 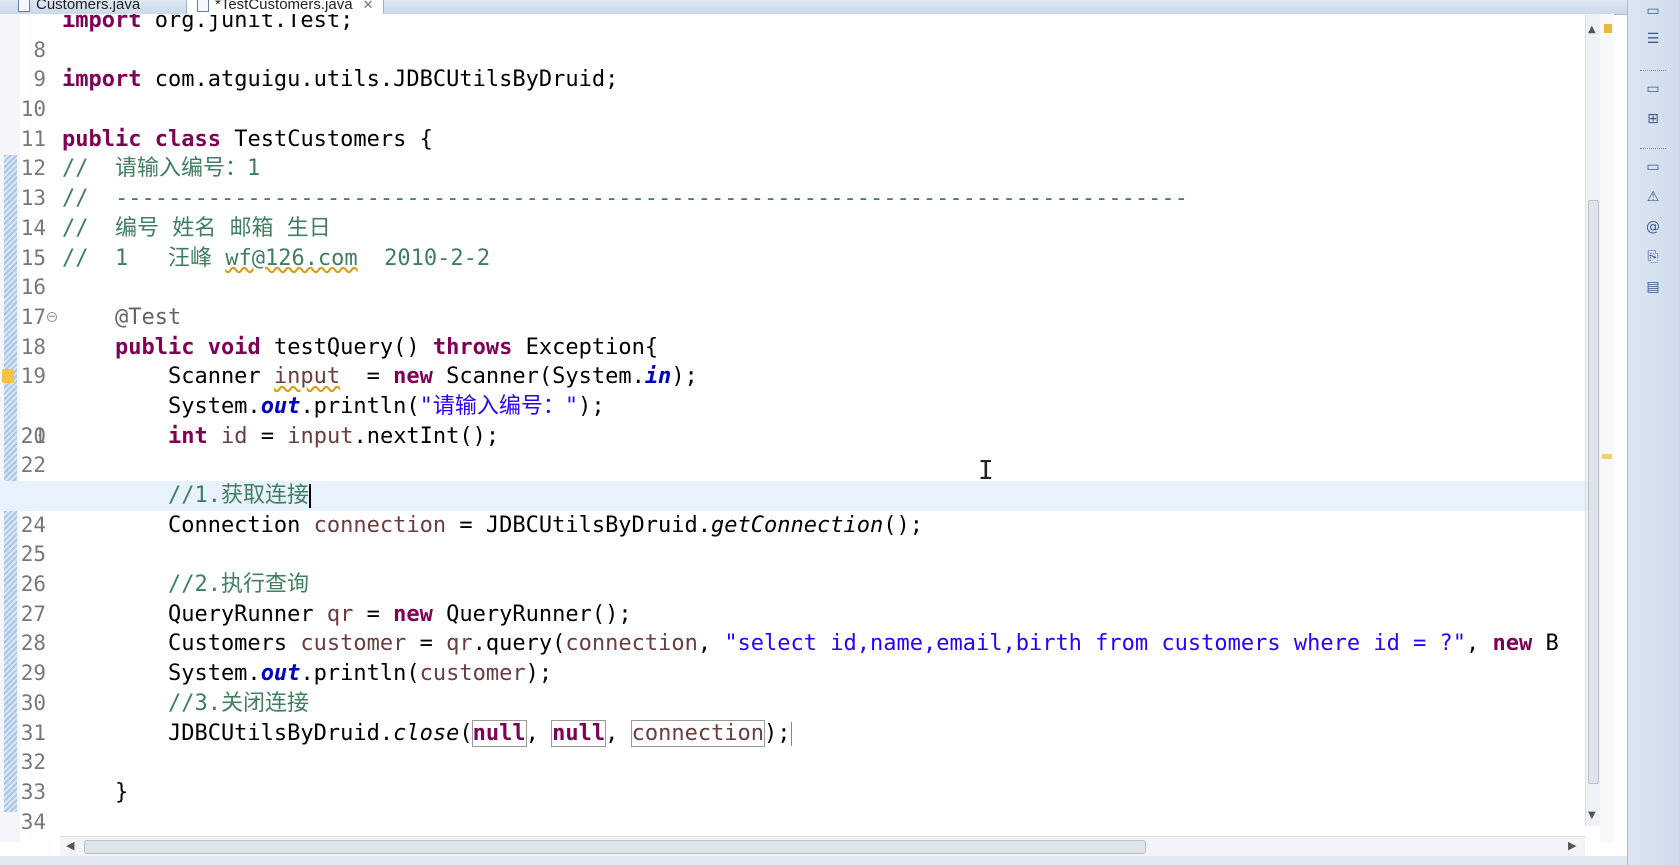 What do you see at coordinates (792, 568) in the screenshot?
I see `code-line: 26` at bounding box center [792, 568].